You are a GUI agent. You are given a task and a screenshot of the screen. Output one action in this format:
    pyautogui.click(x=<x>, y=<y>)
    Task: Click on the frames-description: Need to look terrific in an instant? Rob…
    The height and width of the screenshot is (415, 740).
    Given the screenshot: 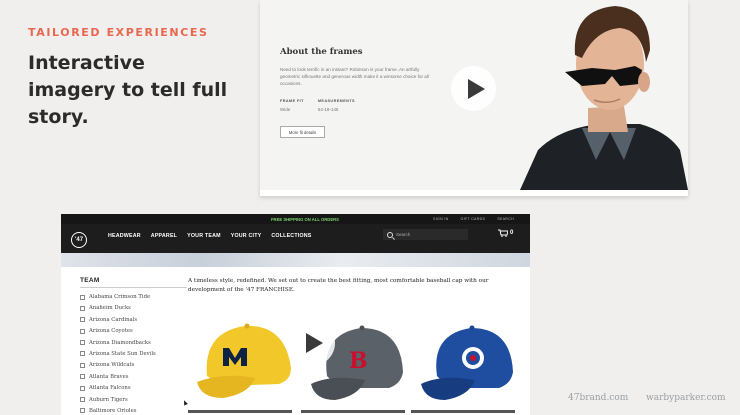 What is the action you would take?
    pyautogui.click(x=354, y=76)
    